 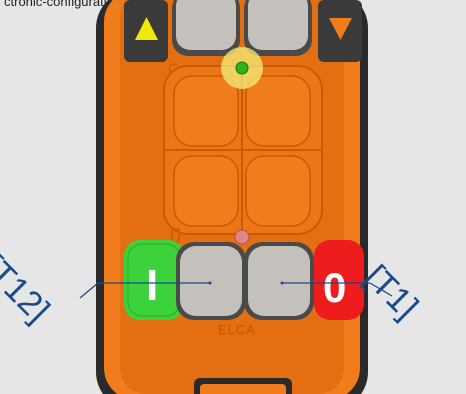 What do you see at coordinates (206, 25) in the screenshot?
I see `top-left-button-face` at bounding box center [206, 25].